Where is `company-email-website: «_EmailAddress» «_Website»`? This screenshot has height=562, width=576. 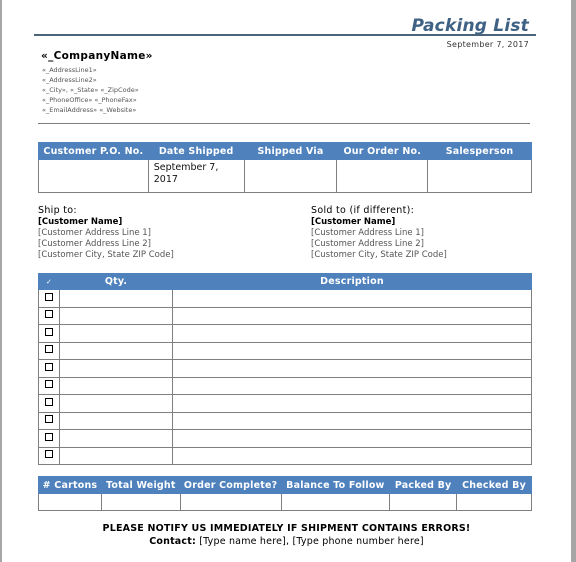
company-email-website: «_EmailAddress» «_Website» is located at coordinates (89, 110).